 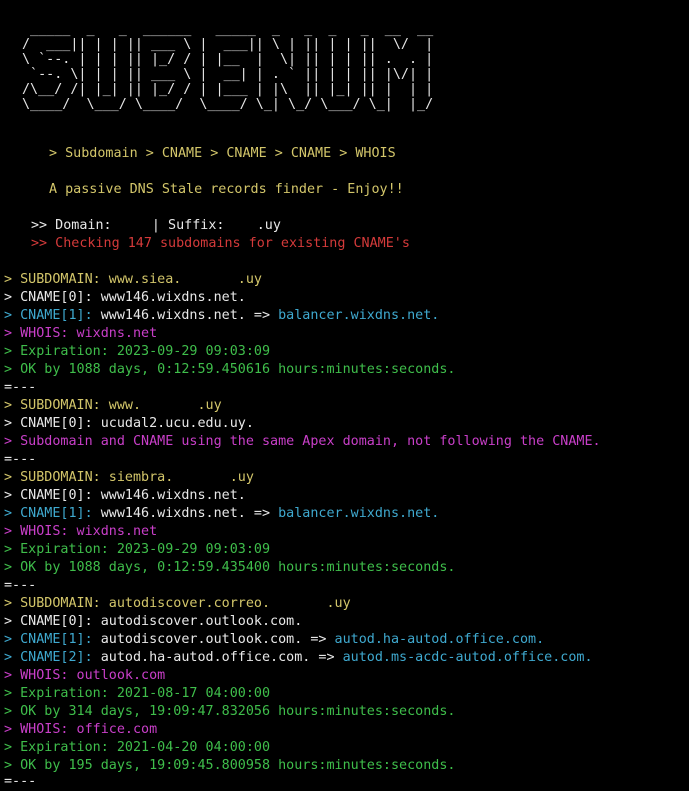 What do you see at coordinates (113, 405) in the screenshot?
I see `subdomain-line: > SUBDOMAIN: www. .uy` at bounding box center [113, 405].